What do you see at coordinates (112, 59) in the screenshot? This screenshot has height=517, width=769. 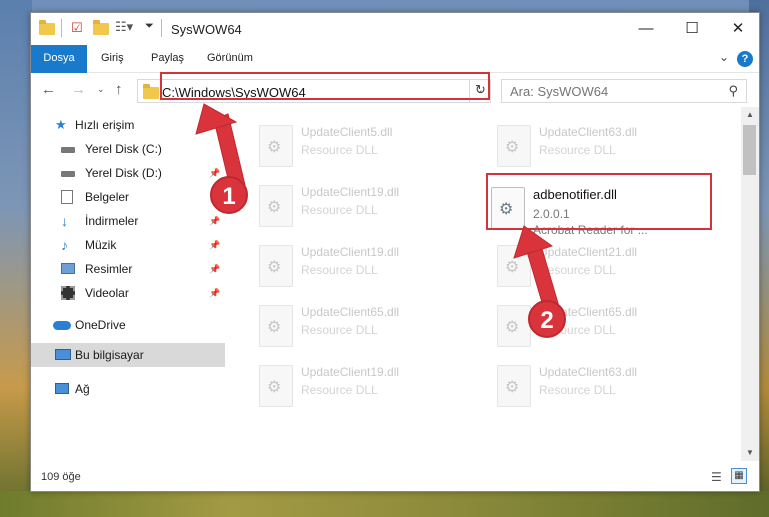 I see `tab-home: Giriş` at bounding box center [112, 59].